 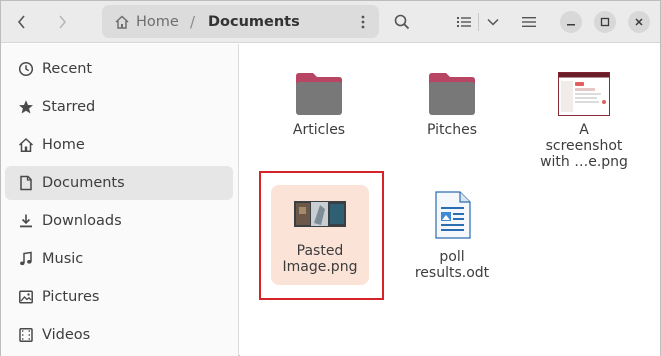 I want to click on file-item-poll-results: poll results.odt, so click(x=452, y=236).